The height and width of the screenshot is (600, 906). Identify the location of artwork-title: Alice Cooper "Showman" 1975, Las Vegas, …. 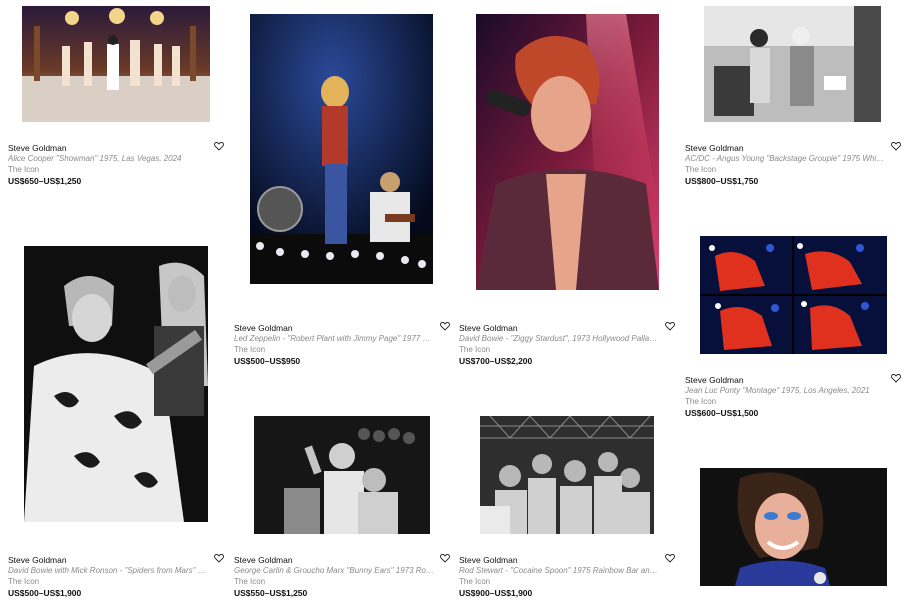
(108, 158).